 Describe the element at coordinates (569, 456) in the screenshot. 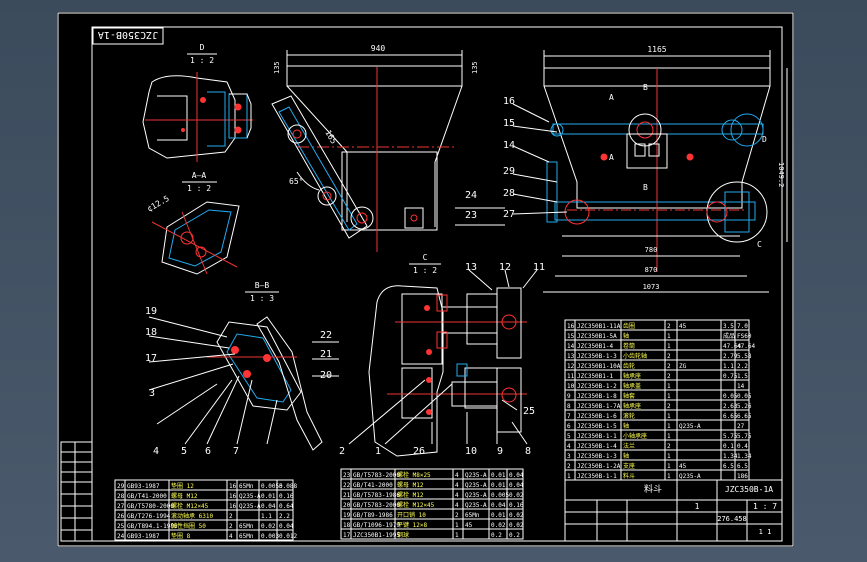

I see `bom-right-cell: 3` at that location.